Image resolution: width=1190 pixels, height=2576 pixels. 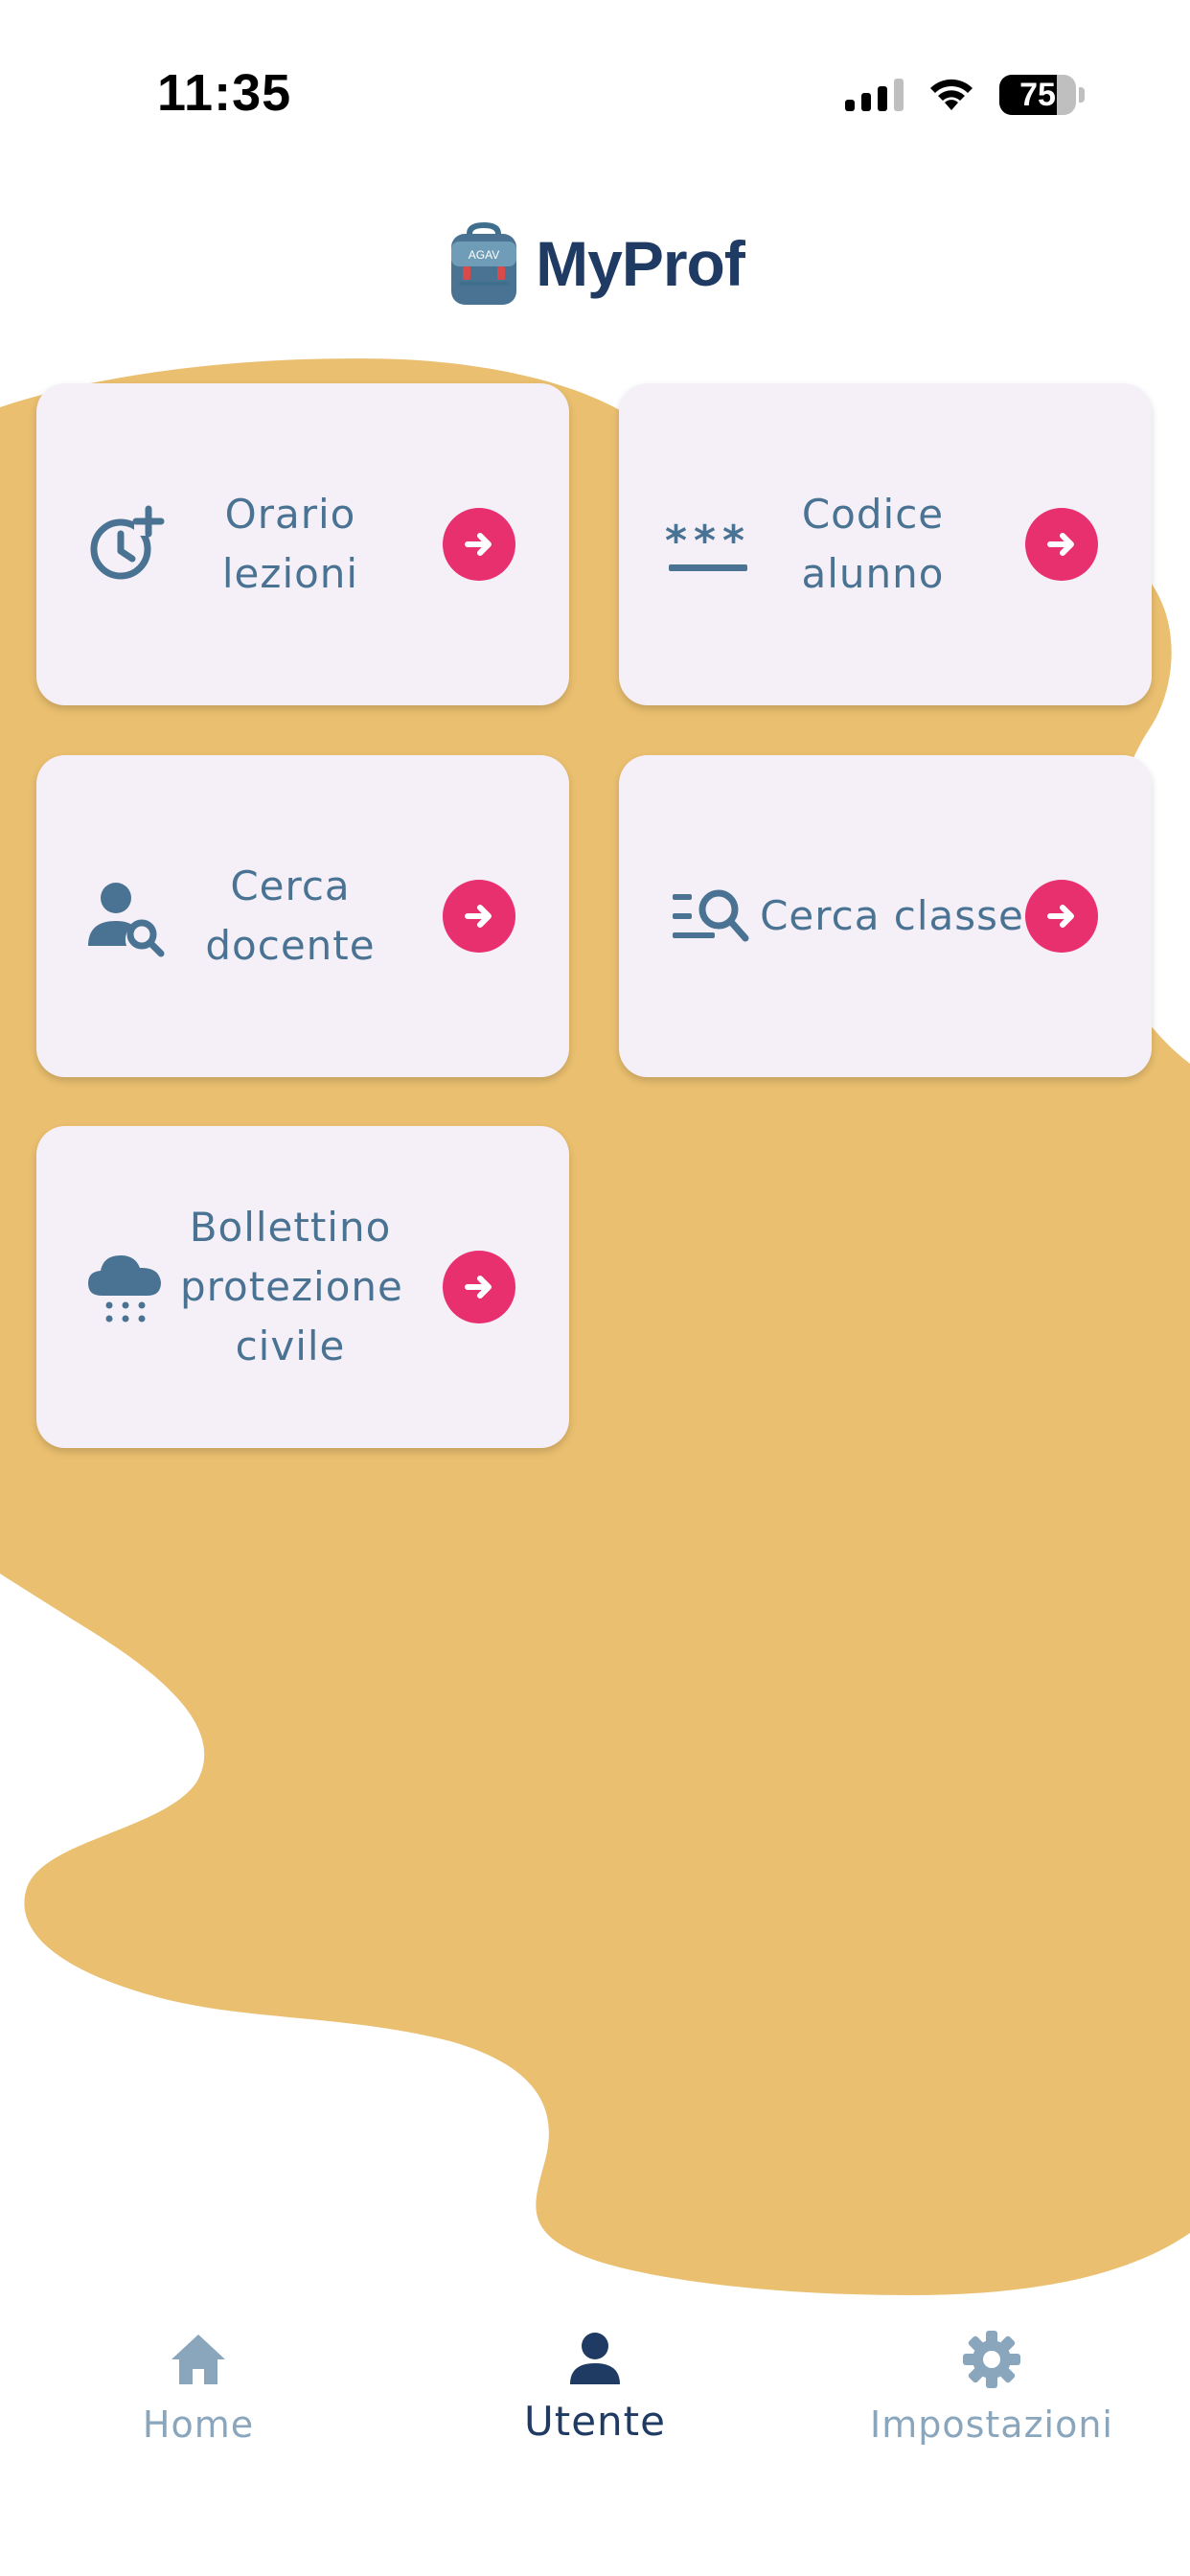 I want to click on card-bollettino-protezione-civile: Bollettino protezione civile, so click(x=303, y=1287).